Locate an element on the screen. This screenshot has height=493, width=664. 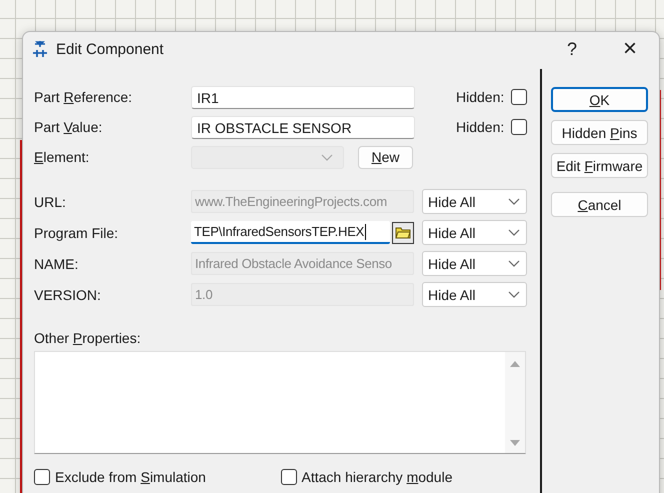
close-button: × is located at coordinates (630, 49).